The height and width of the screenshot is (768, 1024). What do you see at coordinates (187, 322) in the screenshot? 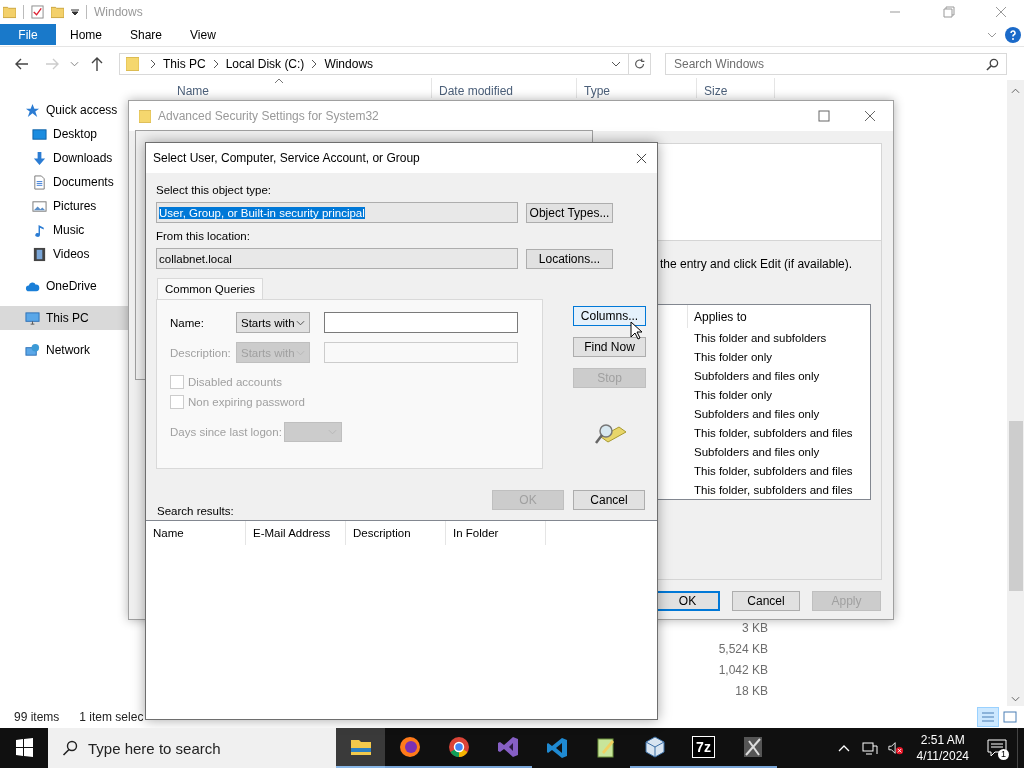
I see `field-label: Name:` at bounding box center [187, 322].